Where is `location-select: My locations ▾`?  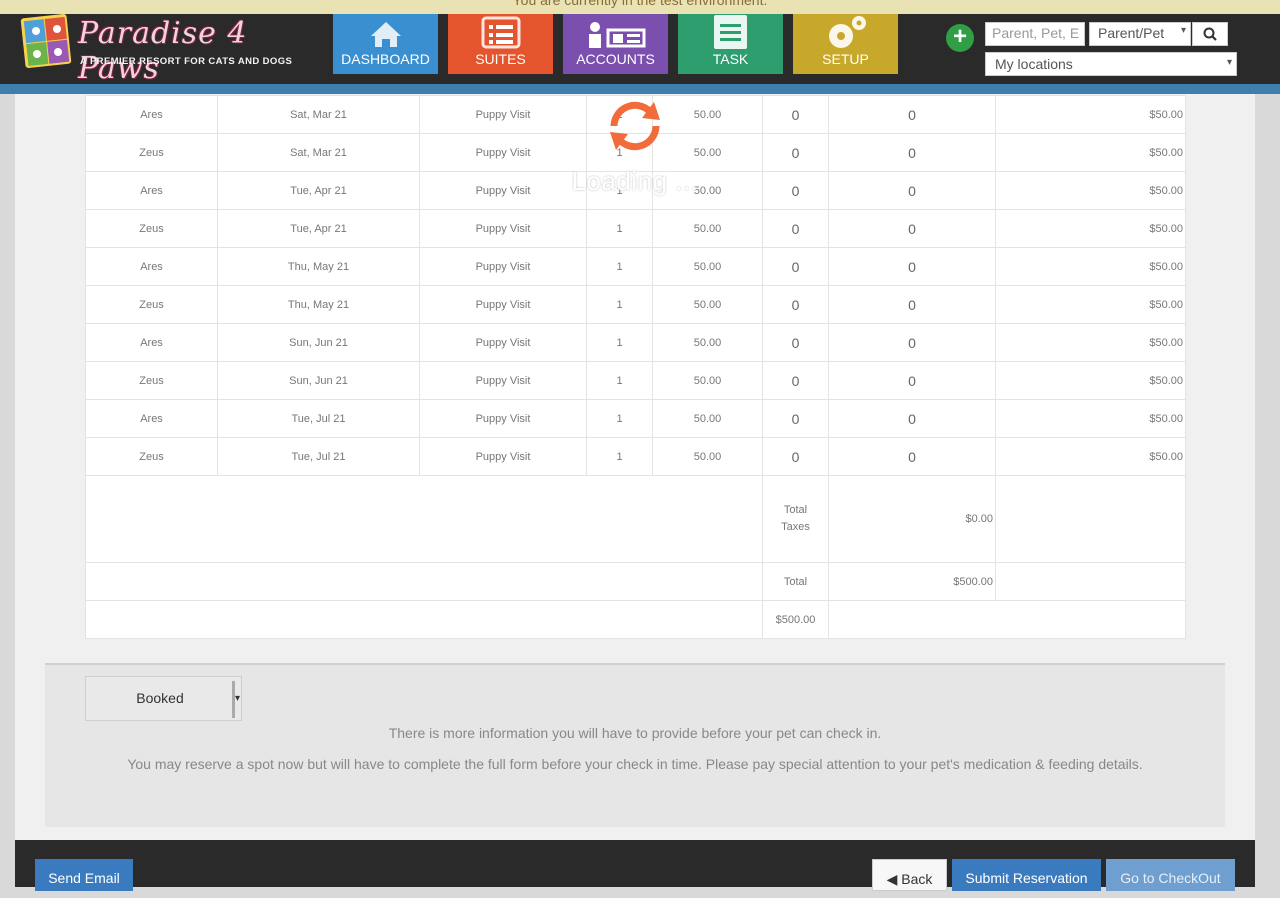 location-select: My locations ▾ is located at coordinates (1111, 64).